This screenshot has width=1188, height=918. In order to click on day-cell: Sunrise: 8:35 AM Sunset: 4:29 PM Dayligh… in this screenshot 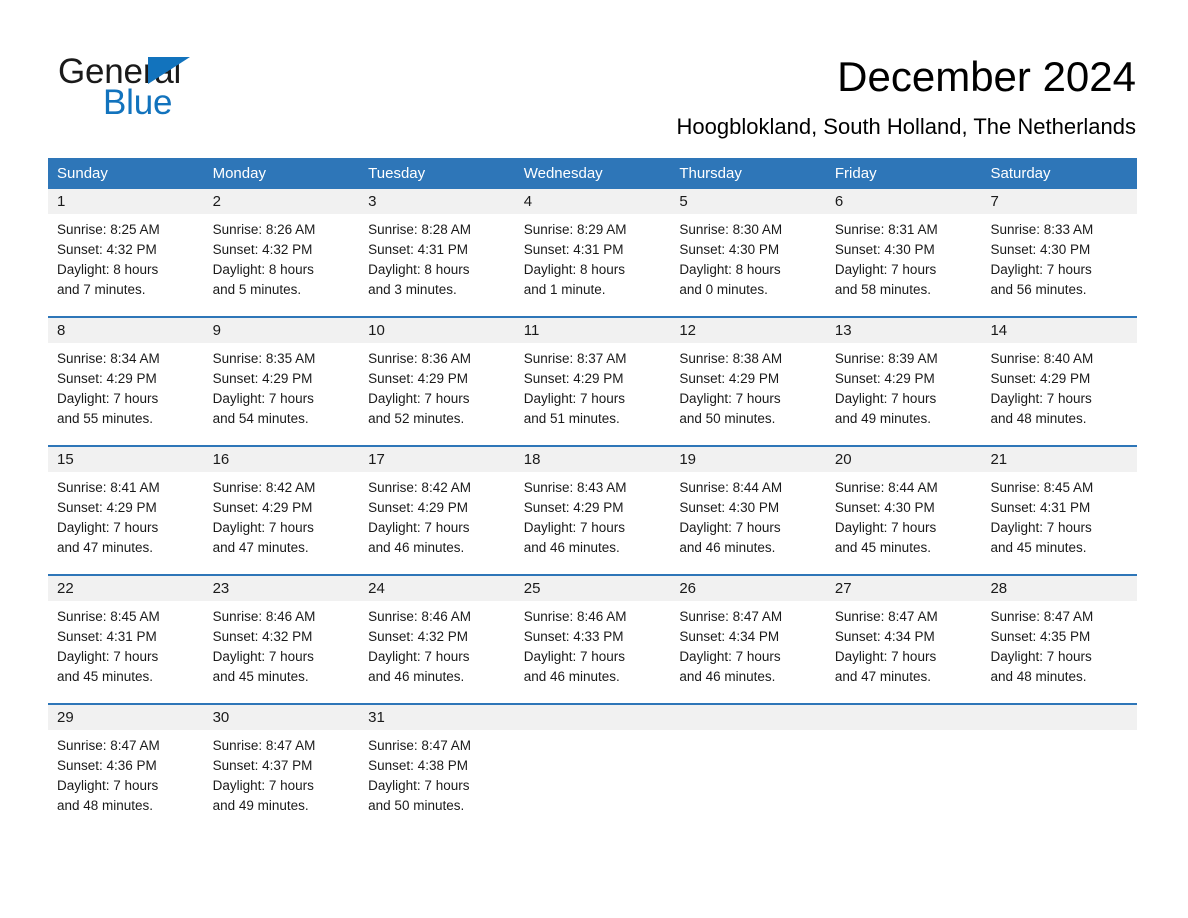, I will do `click(282, 394)`.